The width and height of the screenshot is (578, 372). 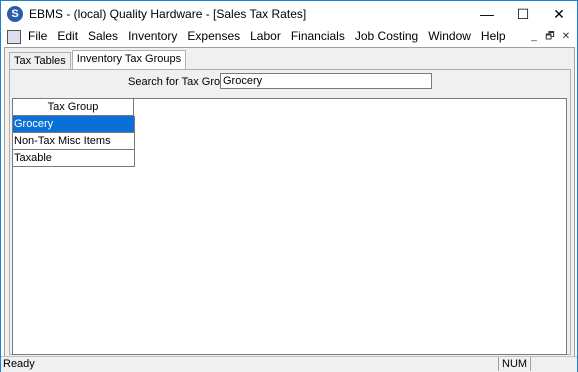 What do you see at coordinates (15, 14) in the screenshot?
I see `ebms-logo-icon: S` at bounding box center [15, 14].